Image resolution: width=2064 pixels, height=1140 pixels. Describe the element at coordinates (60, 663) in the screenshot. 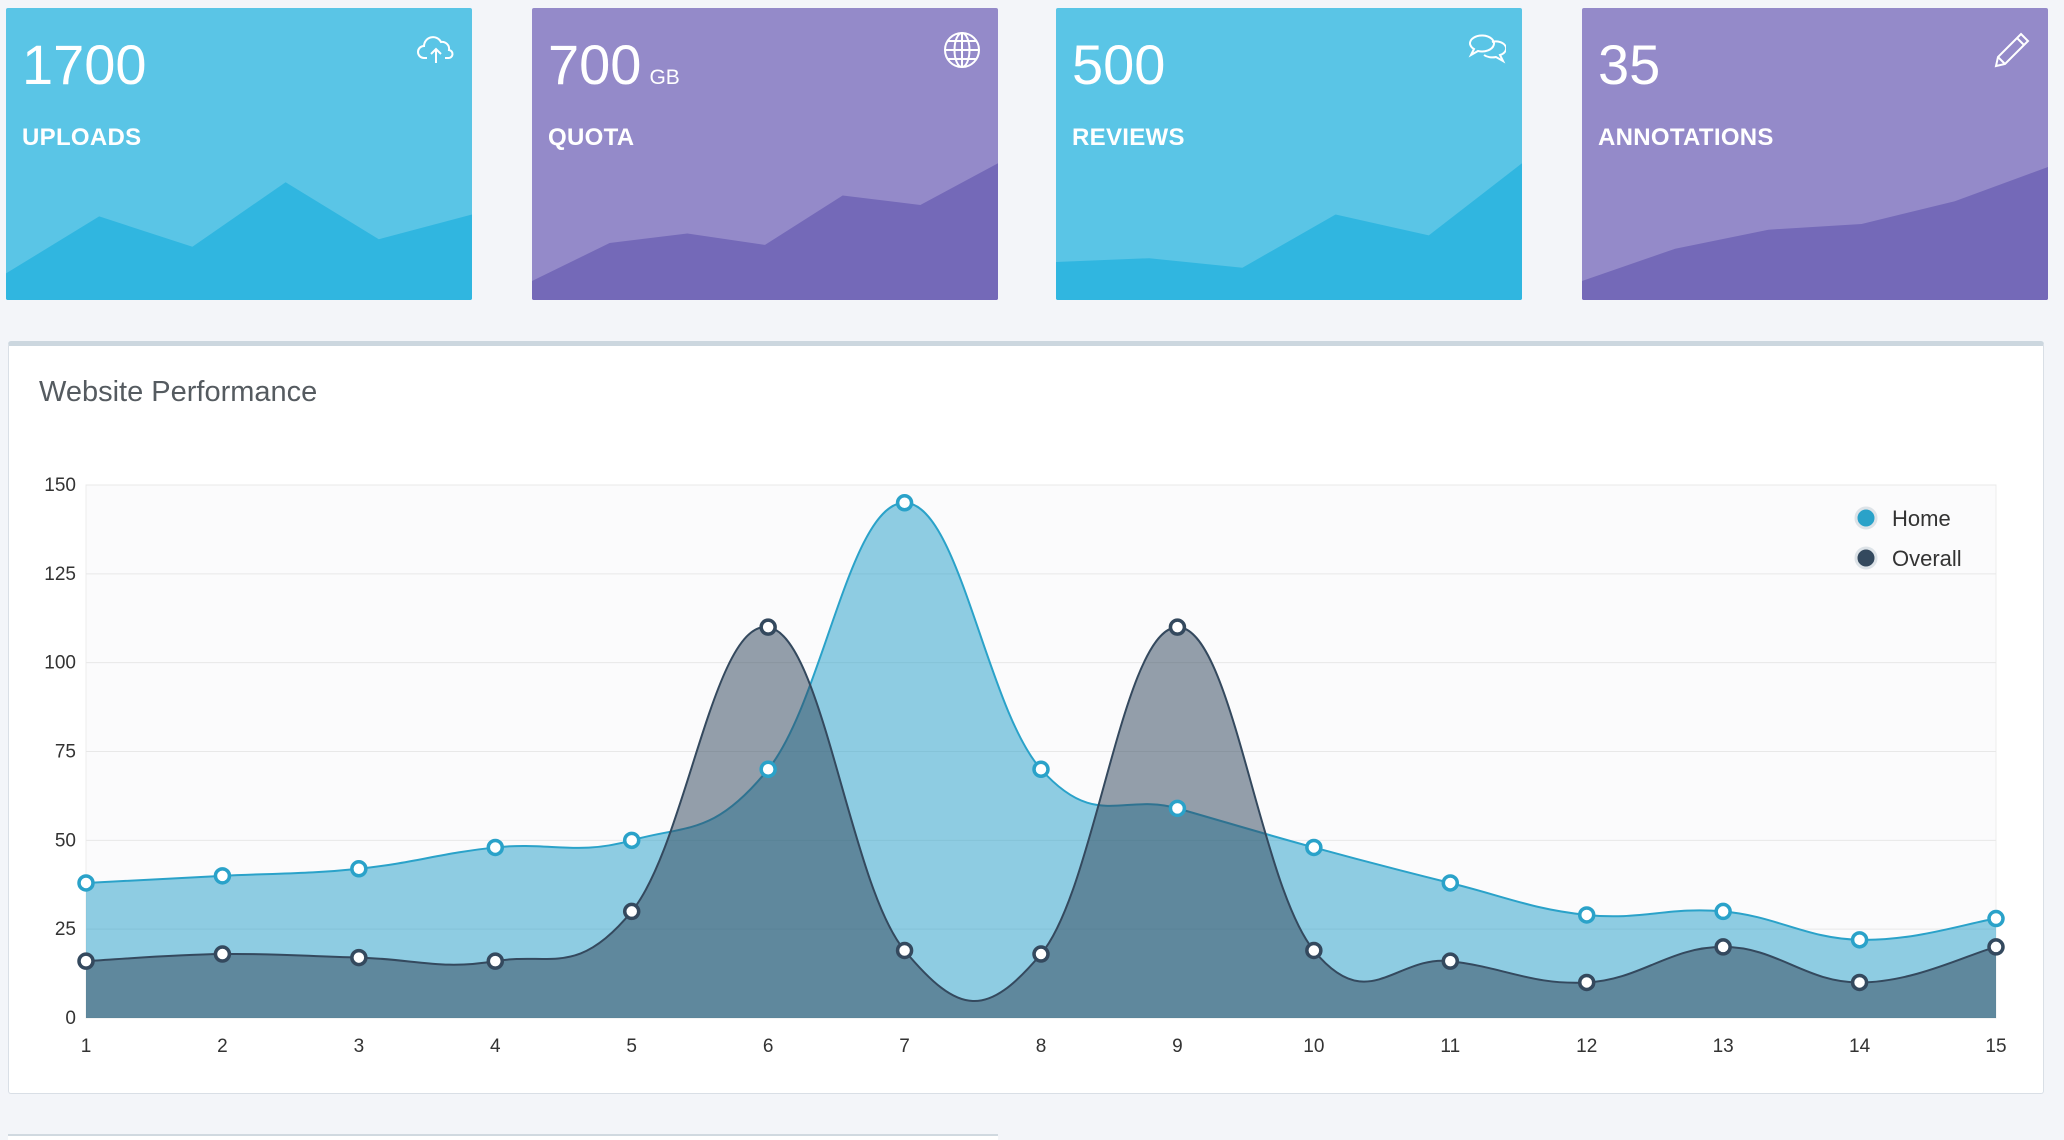

I see `y-tick-label: 100` at that location.